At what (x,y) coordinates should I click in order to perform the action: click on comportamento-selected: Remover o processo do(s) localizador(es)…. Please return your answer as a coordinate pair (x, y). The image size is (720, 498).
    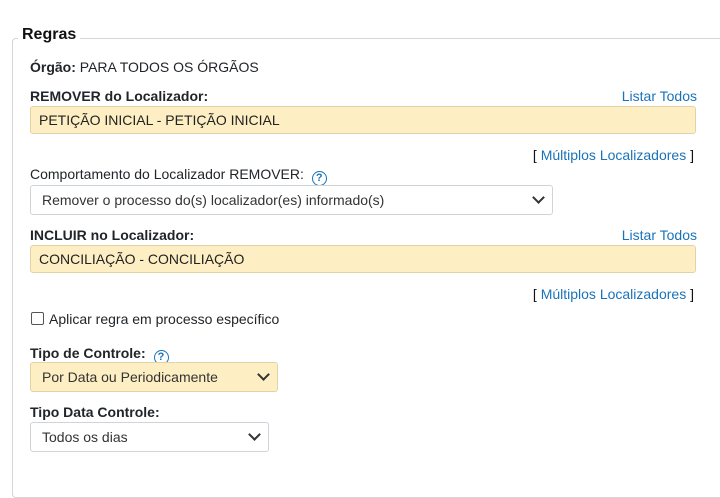
    Looking at the image, I should click on (213, 200).